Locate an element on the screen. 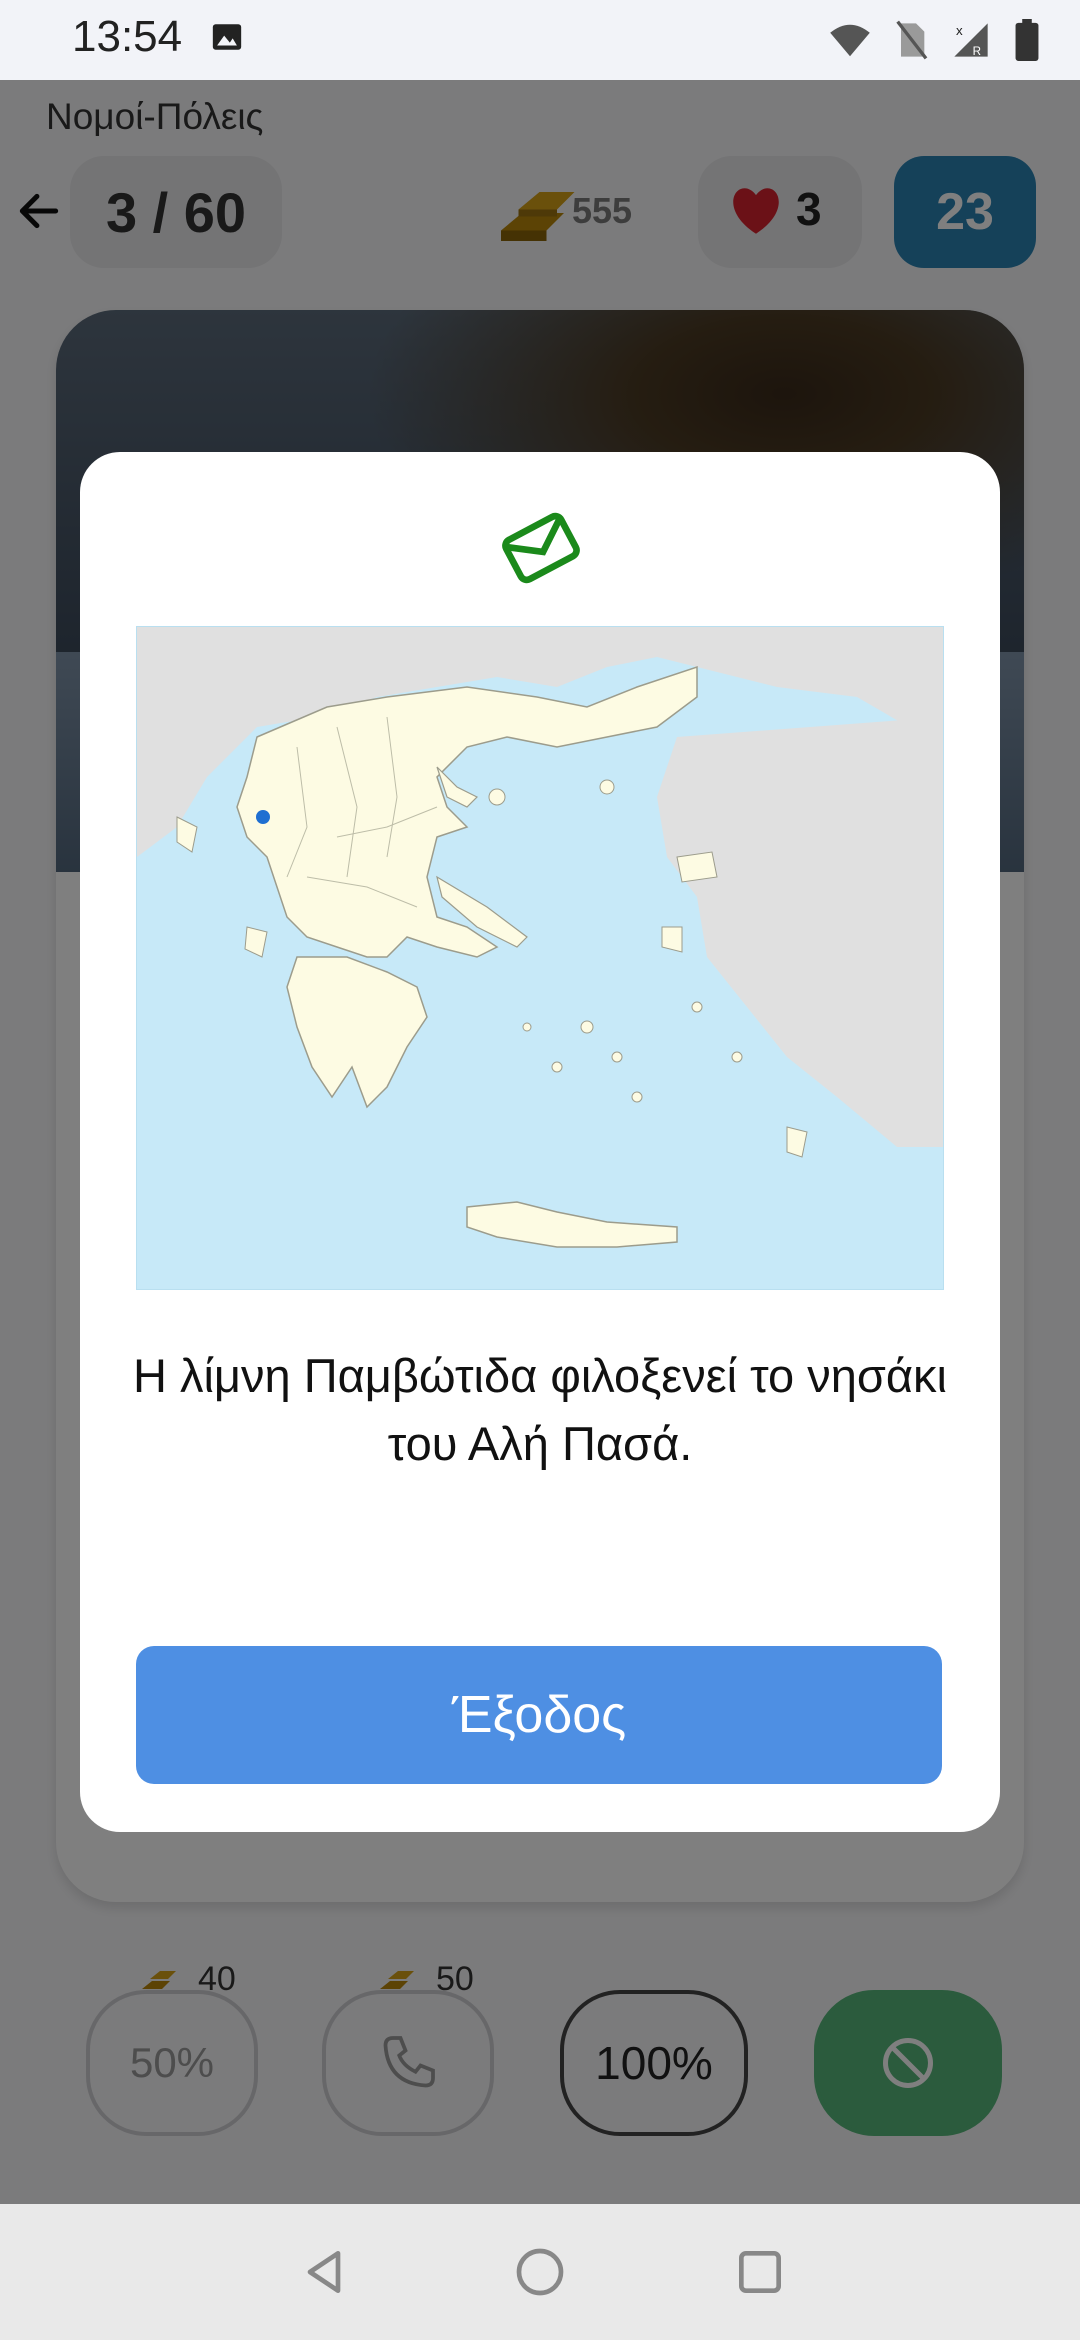 The width and height of the screenshot is (1080, 2340). map-location-marker is located at coordinates (263, 817).